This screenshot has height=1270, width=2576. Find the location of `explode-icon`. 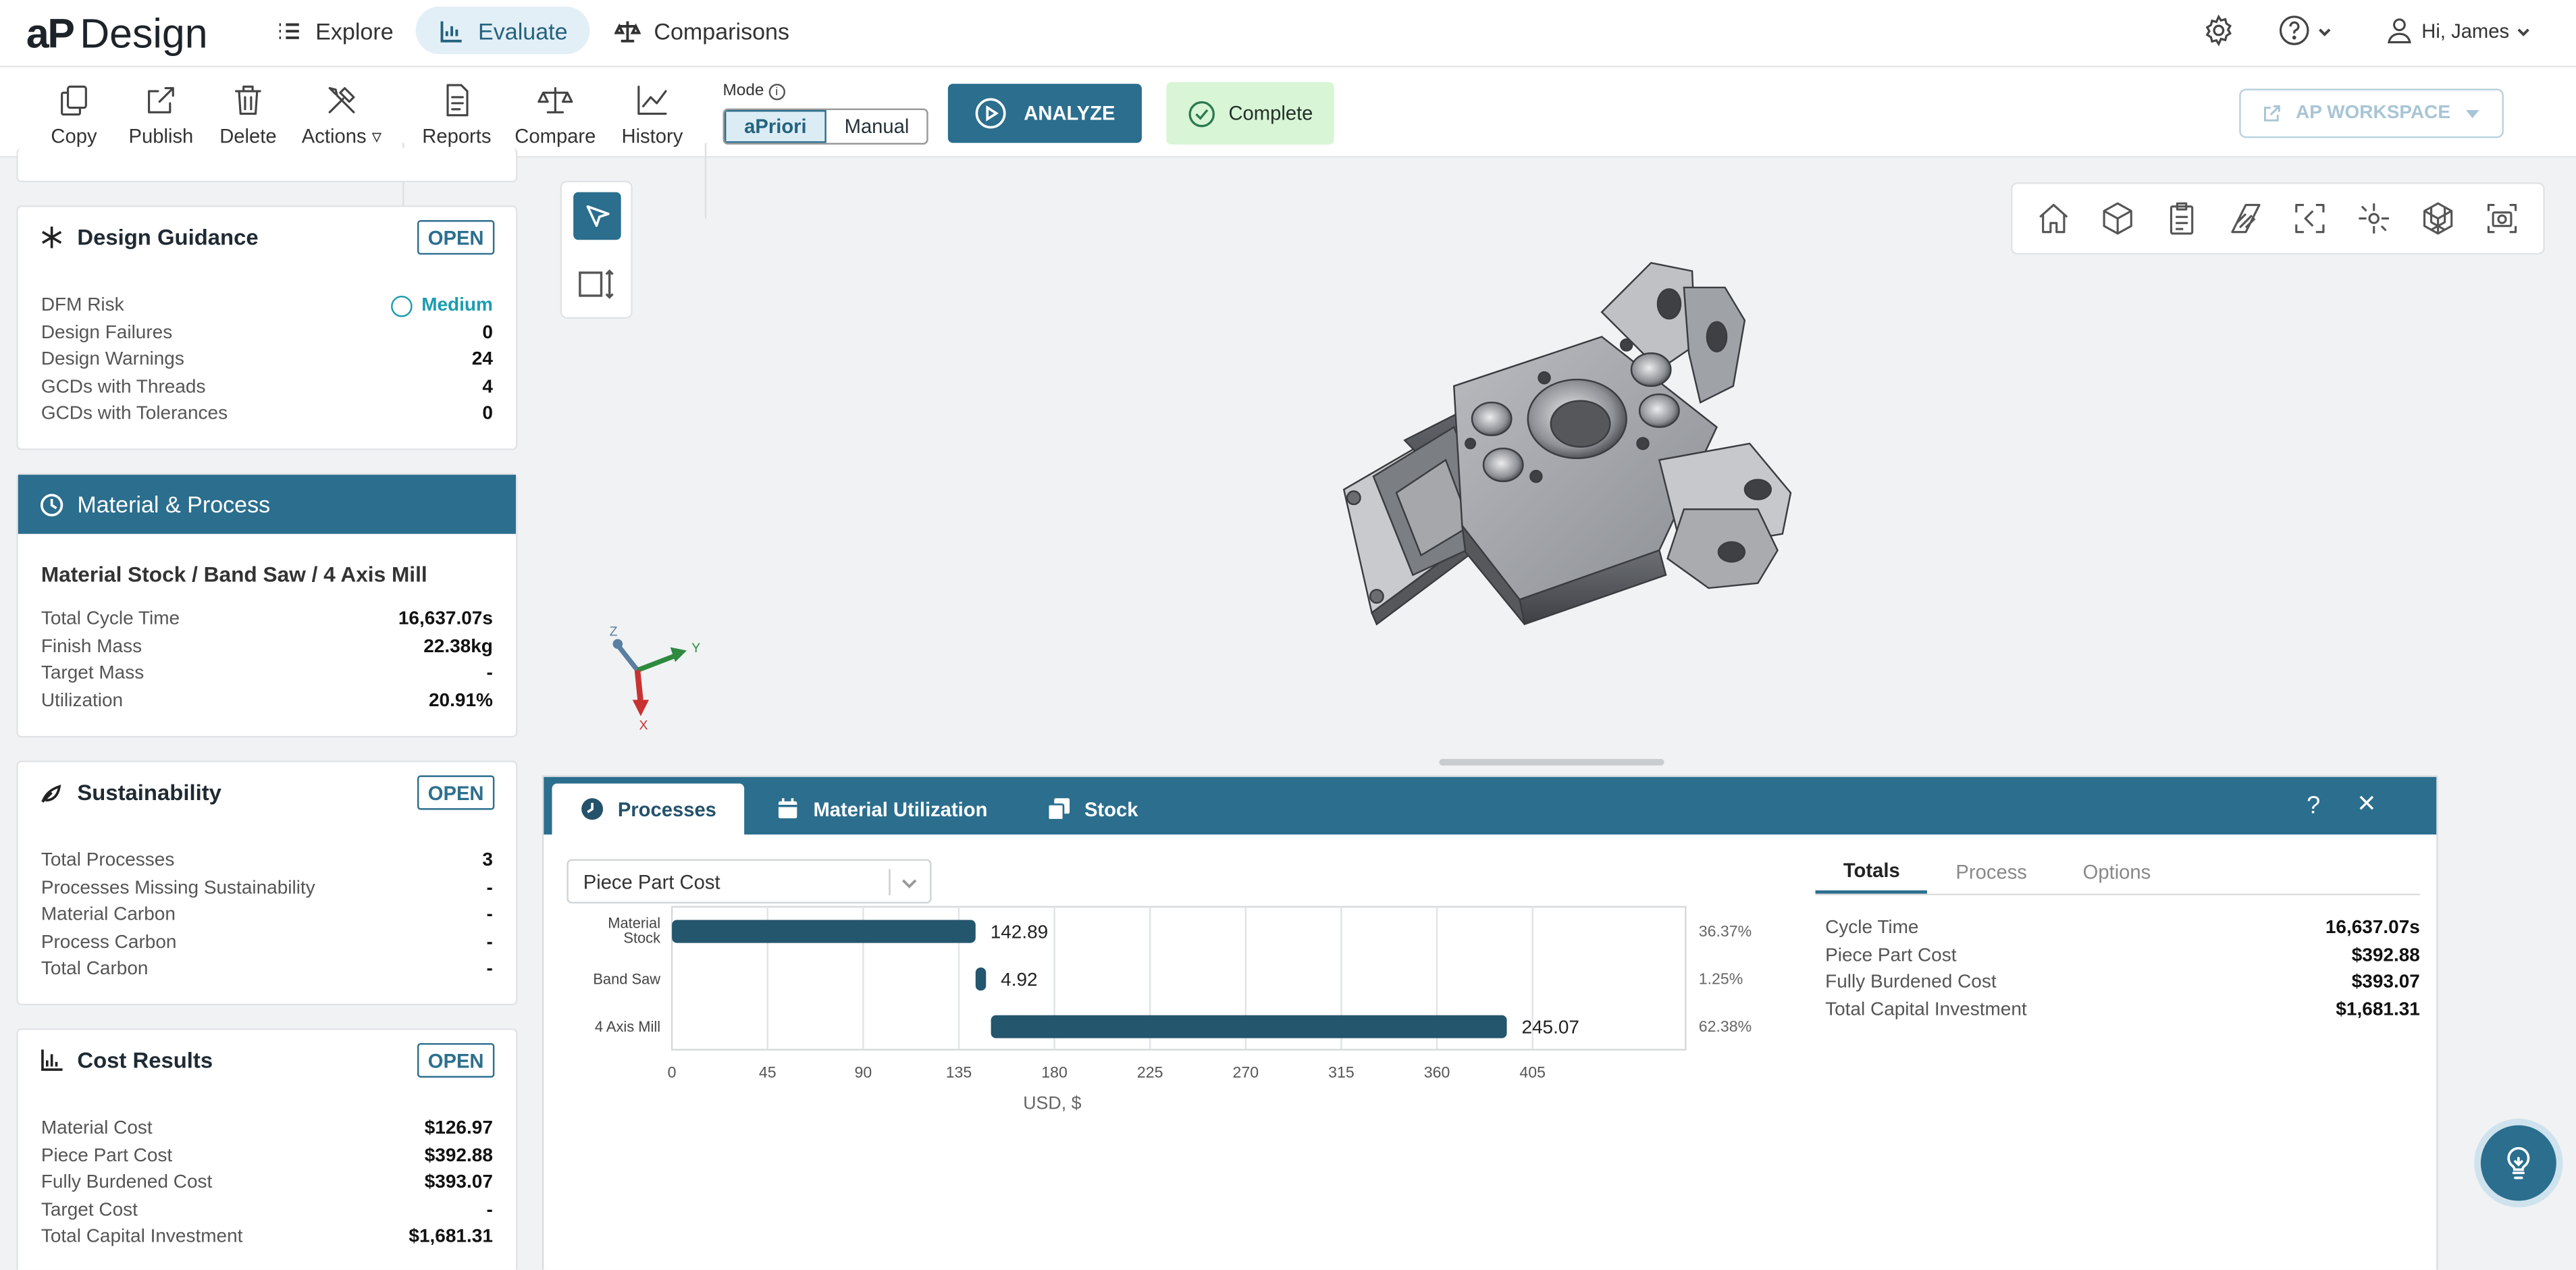

explode-icon is located at coordinates (2374, 219).